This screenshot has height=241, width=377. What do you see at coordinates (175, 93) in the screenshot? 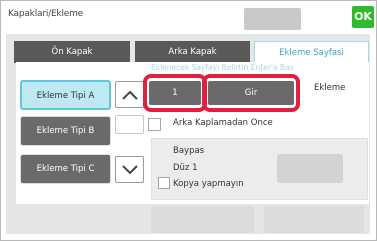
I see `highlight-page-number` at bounding box center [175, 93].